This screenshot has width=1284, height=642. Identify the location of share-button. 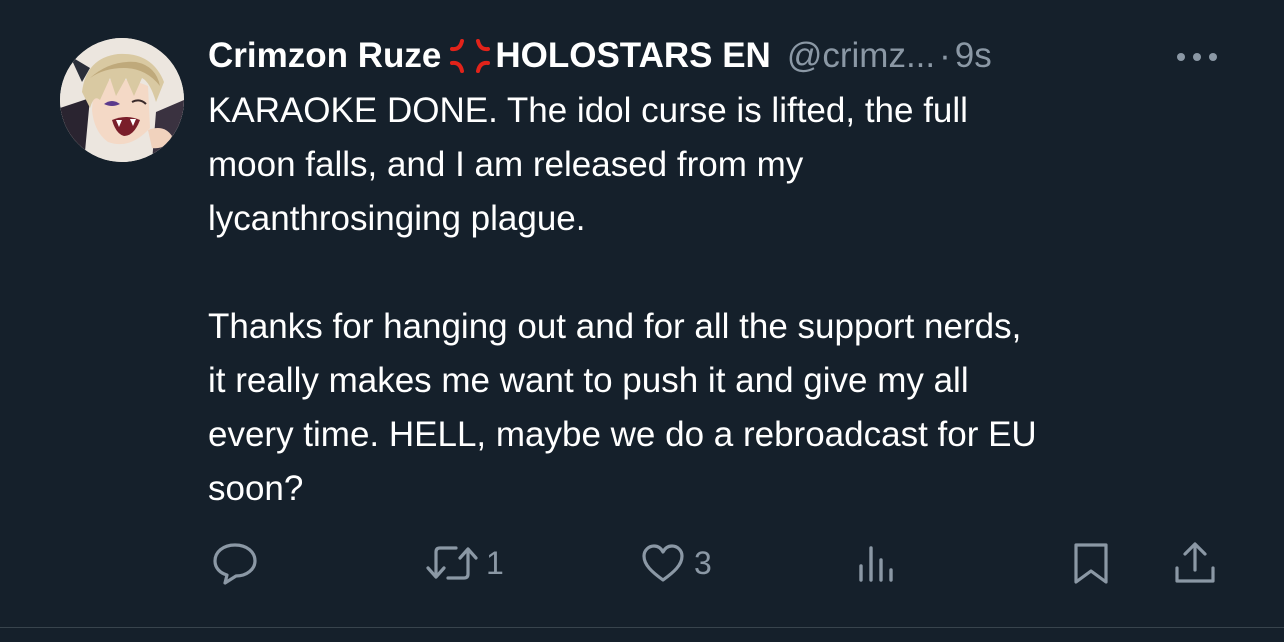
(1195, 563).